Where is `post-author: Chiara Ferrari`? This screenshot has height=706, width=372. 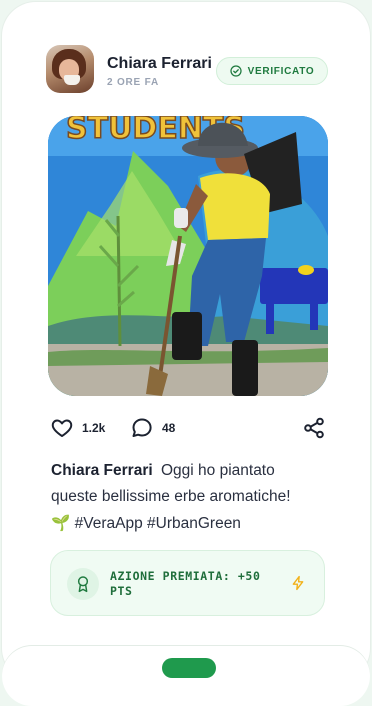 post-author: Chiara Ferrari is located at coordinates (159, 64).